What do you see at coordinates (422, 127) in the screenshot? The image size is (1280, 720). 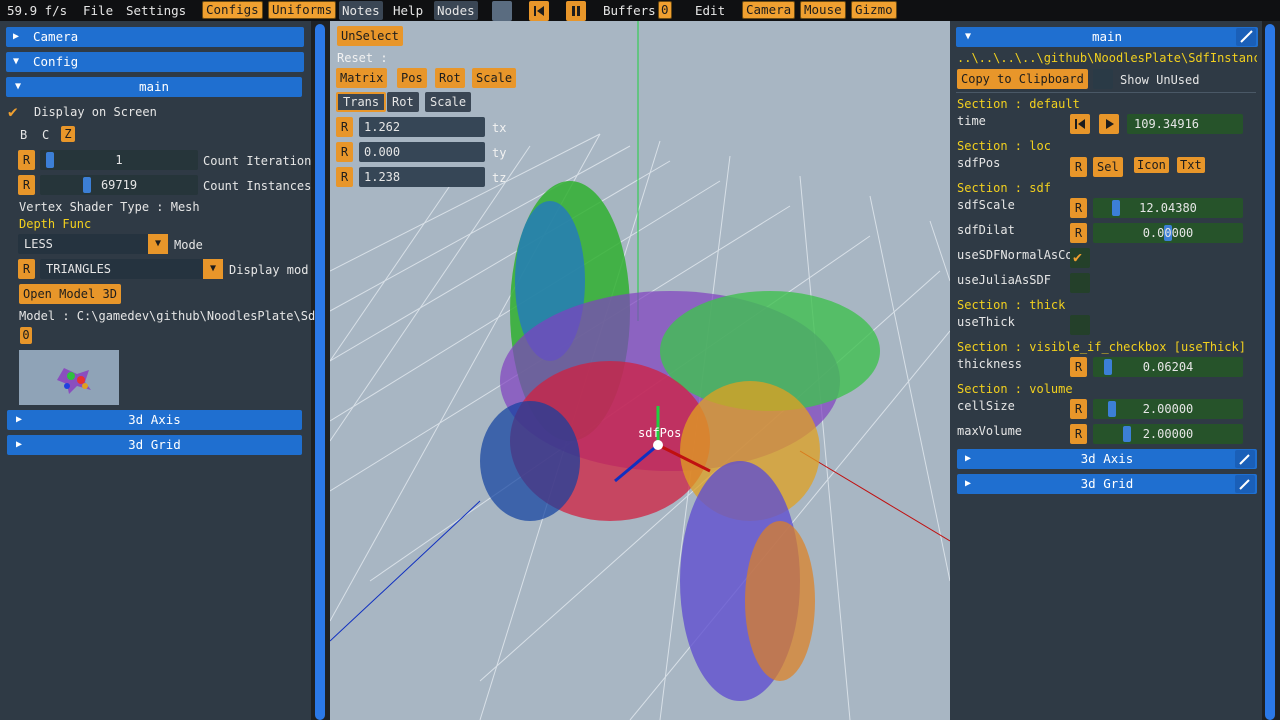 I see `tx-input: 1.262` at bounding box center [422, 127].